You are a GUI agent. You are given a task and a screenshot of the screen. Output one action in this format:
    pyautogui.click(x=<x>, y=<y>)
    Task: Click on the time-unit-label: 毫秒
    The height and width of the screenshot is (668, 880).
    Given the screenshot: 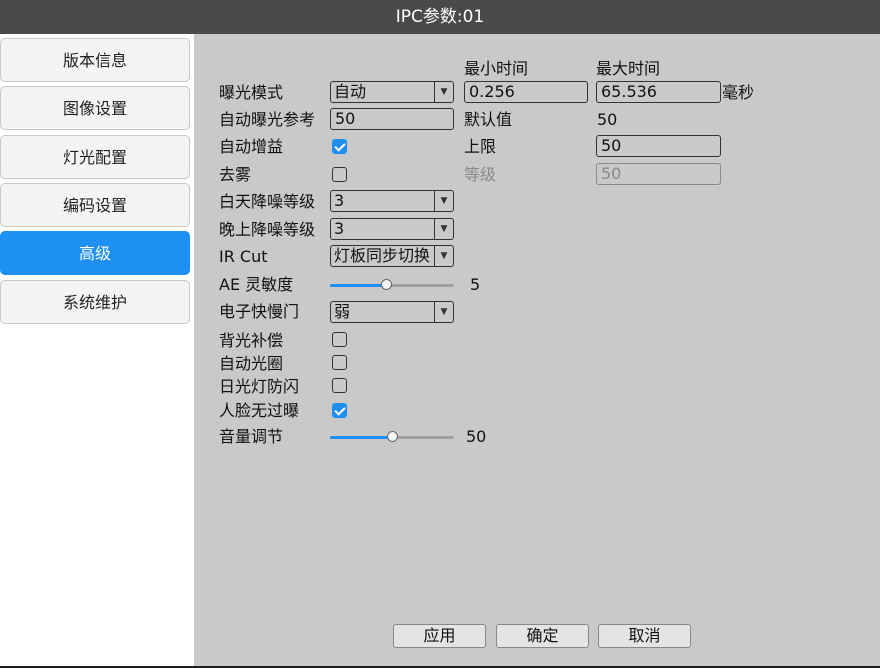 What is the action you would take?
    pyautogui.click(x=738, y=92)
    